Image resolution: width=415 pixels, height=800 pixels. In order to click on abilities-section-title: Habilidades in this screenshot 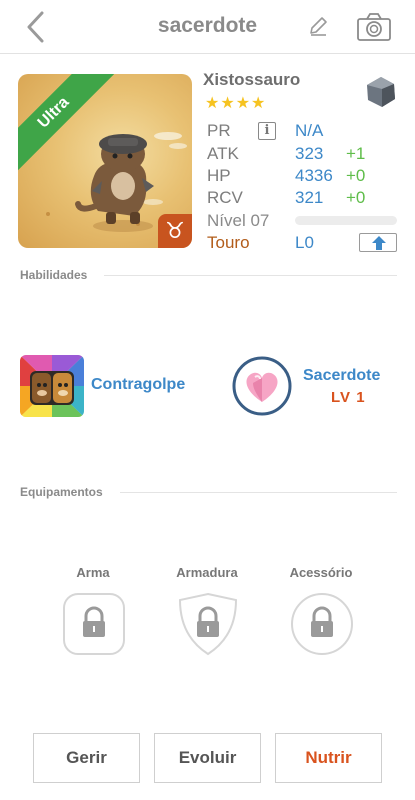, I will do `click(54, 275)`.